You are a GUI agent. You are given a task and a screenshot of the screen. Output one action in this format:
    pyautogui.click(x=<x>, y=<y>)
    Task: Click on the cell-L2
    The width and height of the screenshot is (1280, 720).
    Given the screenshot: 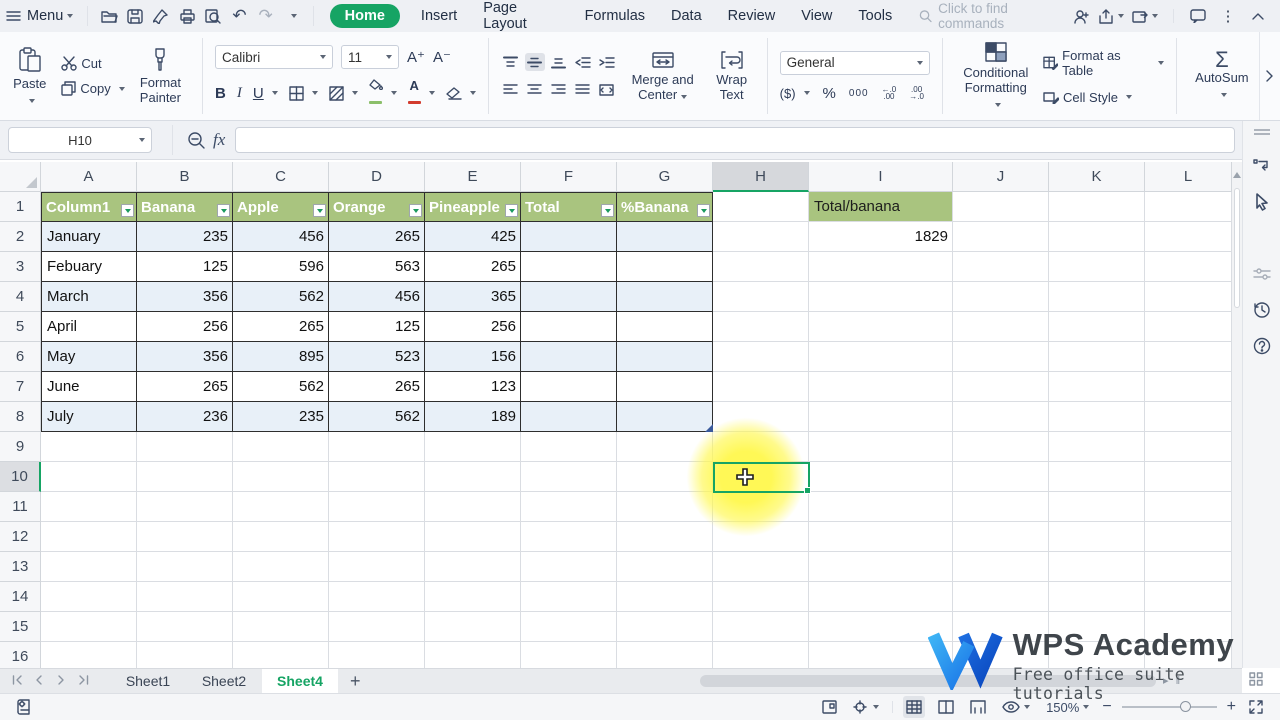 What is the action you would take?
    pyautogui.click(x=1188, y=237)
    